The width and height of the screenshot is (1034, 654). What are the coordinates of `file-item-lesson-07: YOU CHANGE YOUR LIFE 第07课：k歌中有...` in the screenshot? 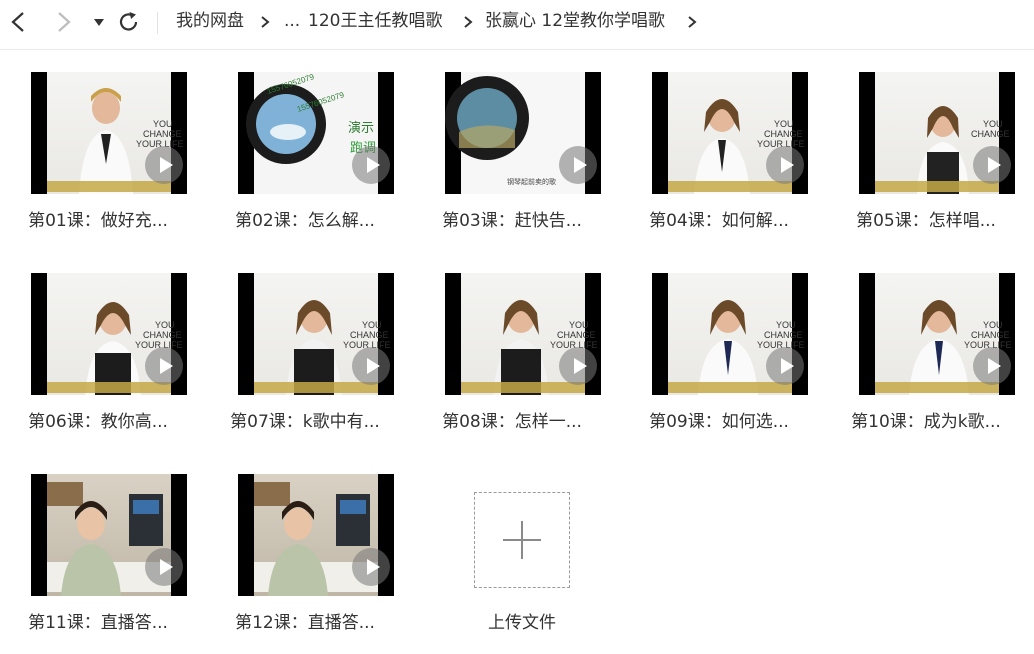 It's located at (302, 363).